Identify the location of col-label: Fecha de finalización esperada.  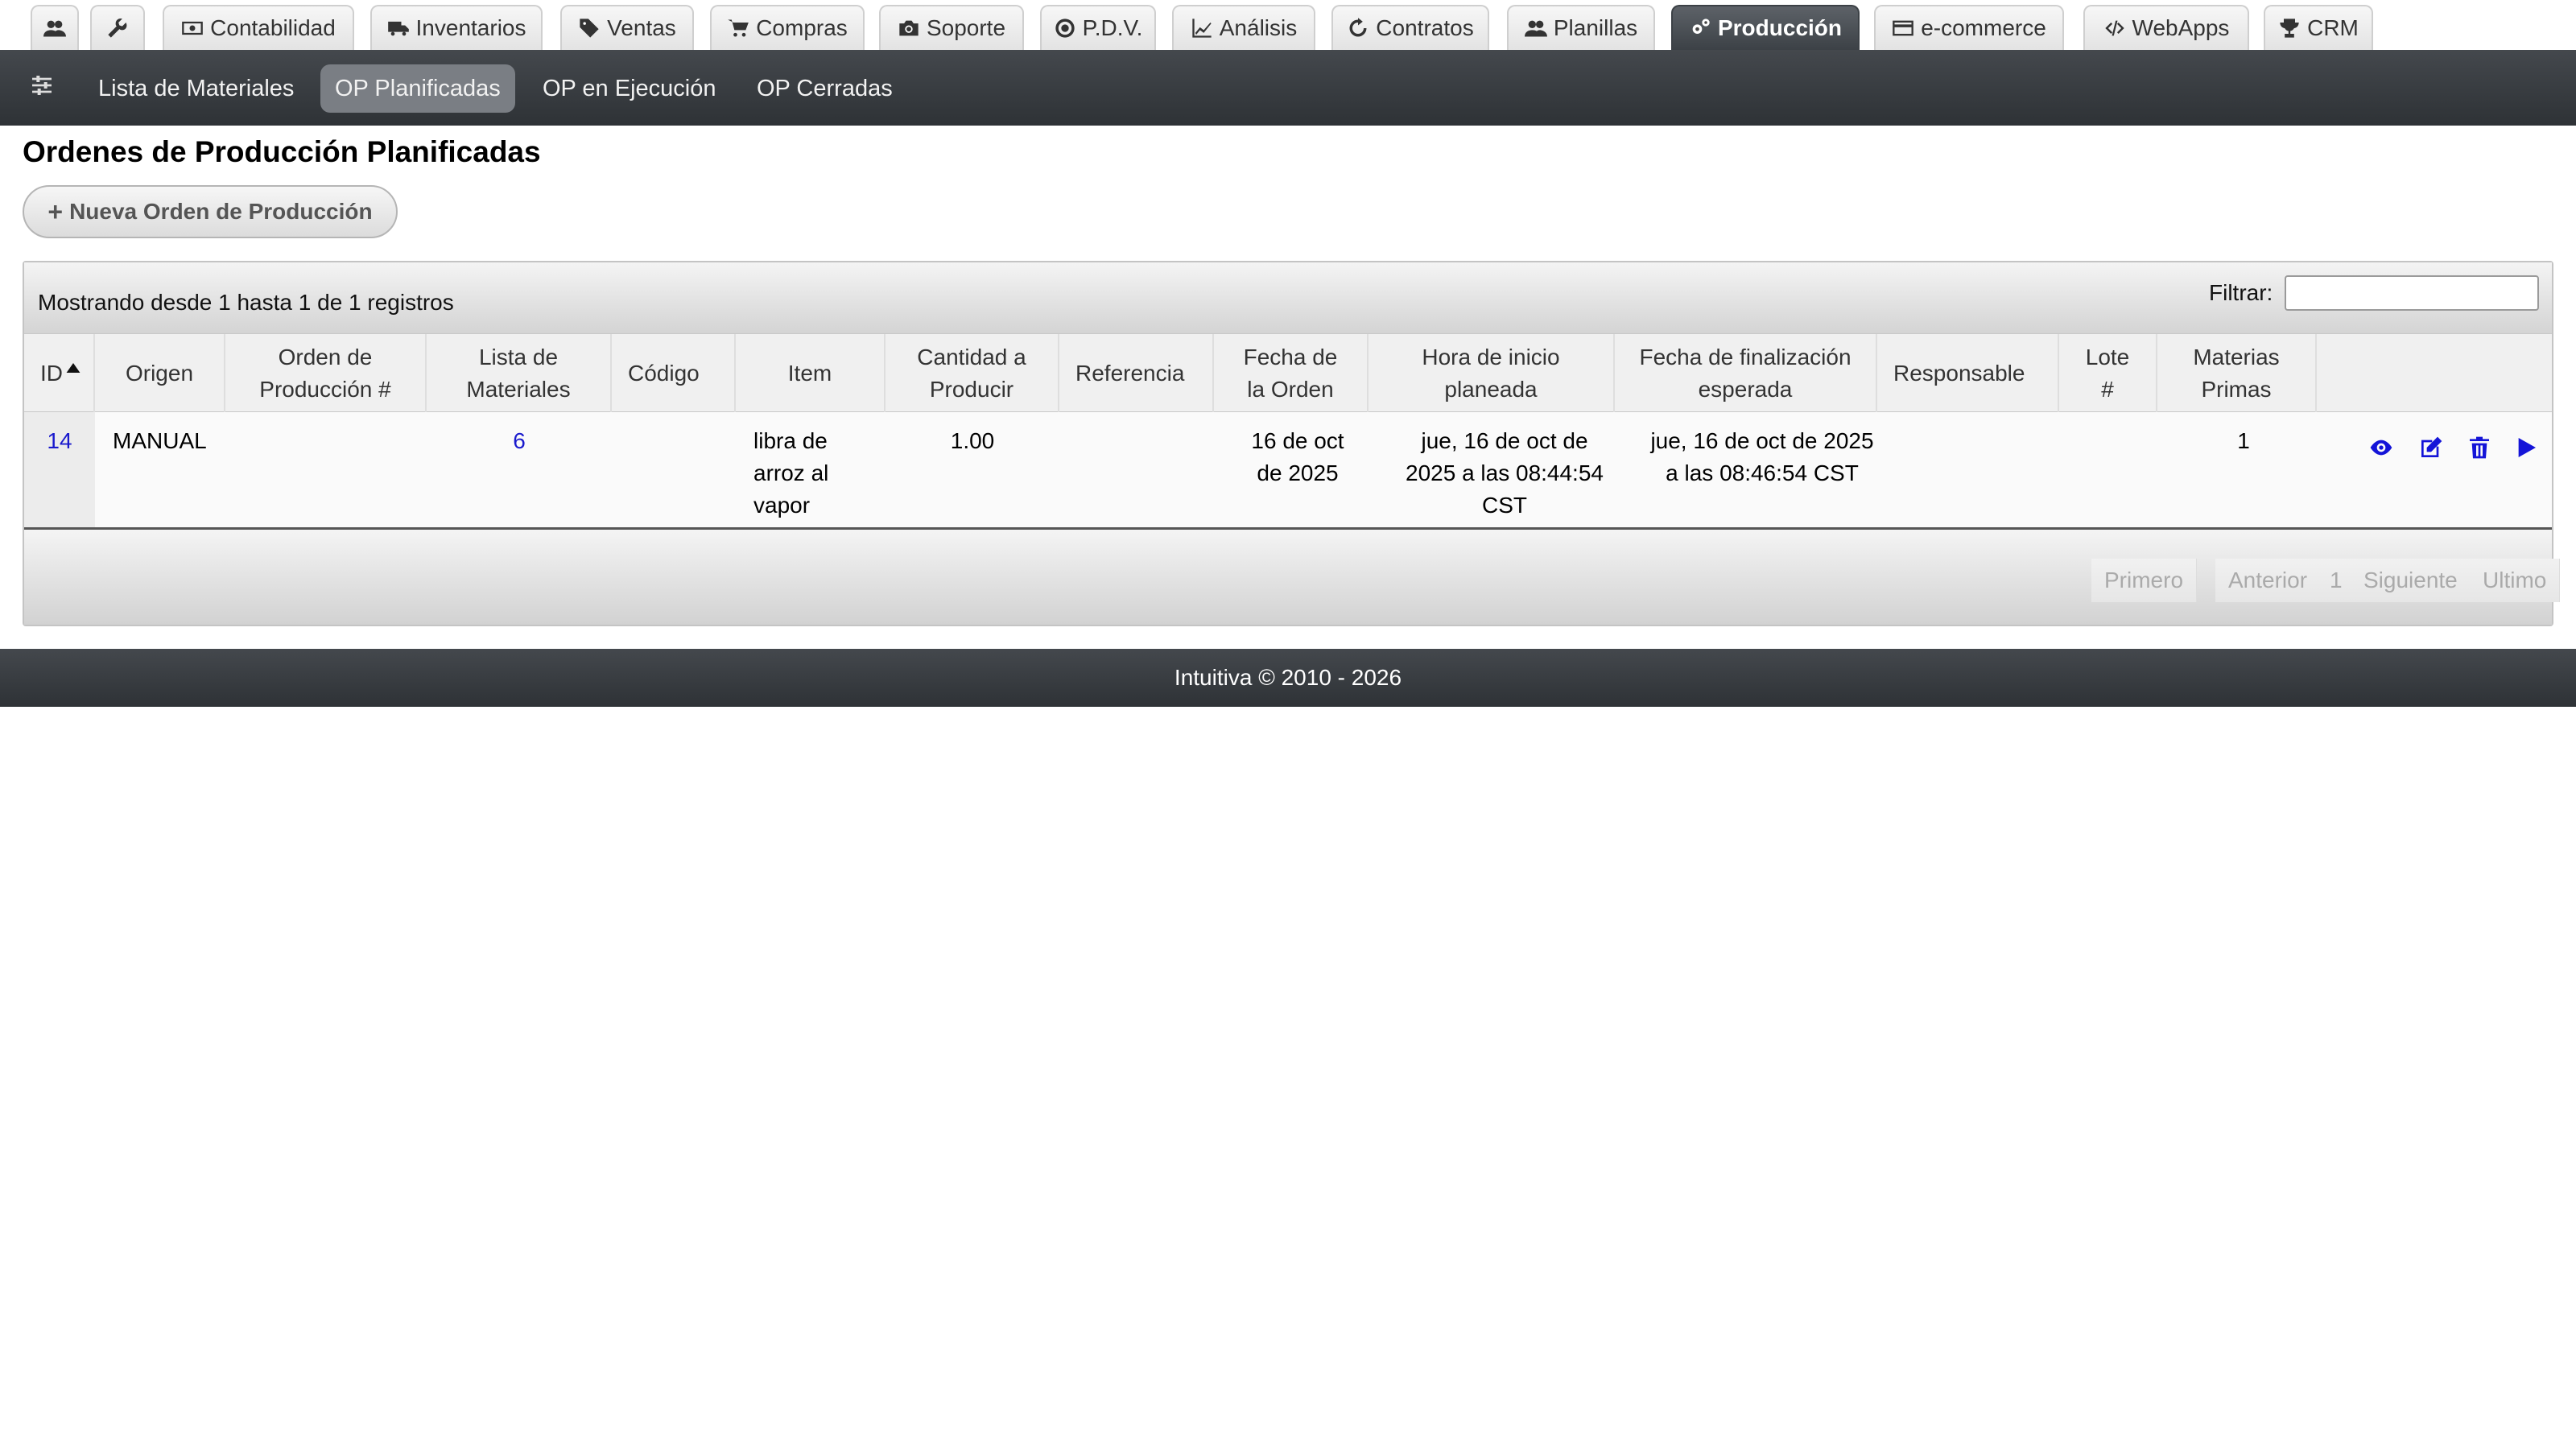
(1745, 373).